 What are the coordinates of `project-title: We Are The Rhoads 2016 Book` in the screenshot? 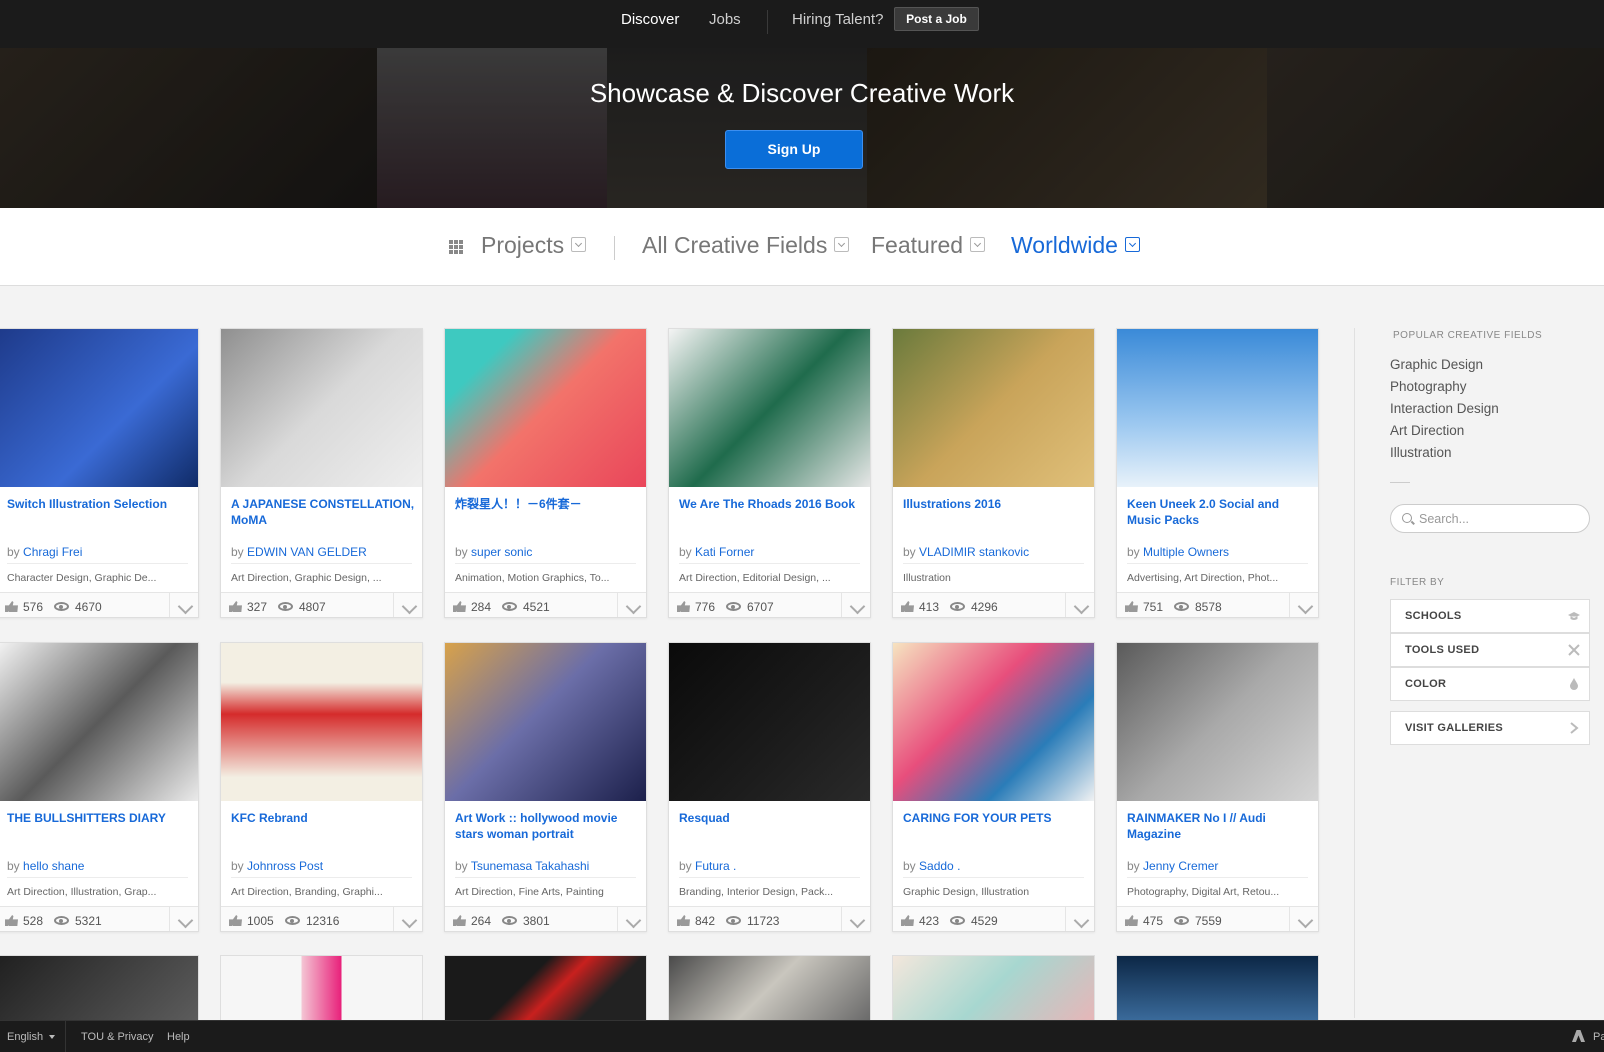 It's located at (771, 504).